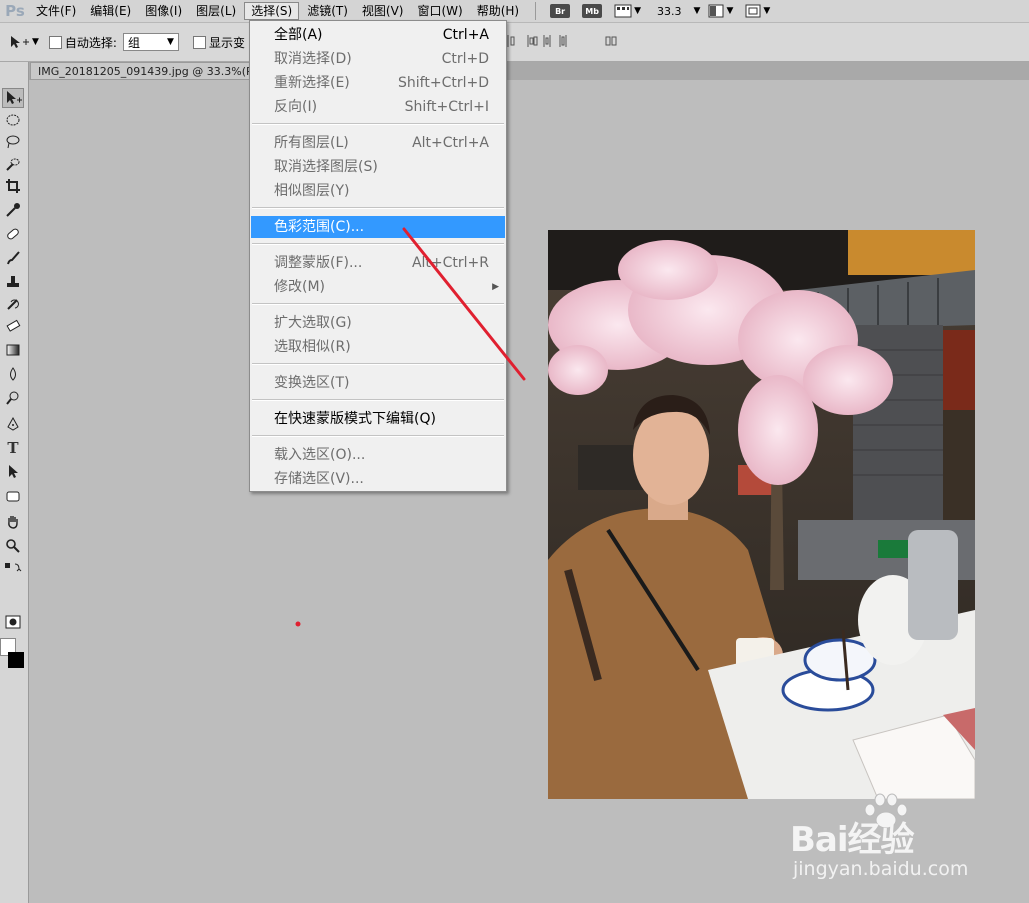  What do you see at coordinates (298, 624) in the screenshot?
I see `annotation-dot` at bounding box center [298, 624].